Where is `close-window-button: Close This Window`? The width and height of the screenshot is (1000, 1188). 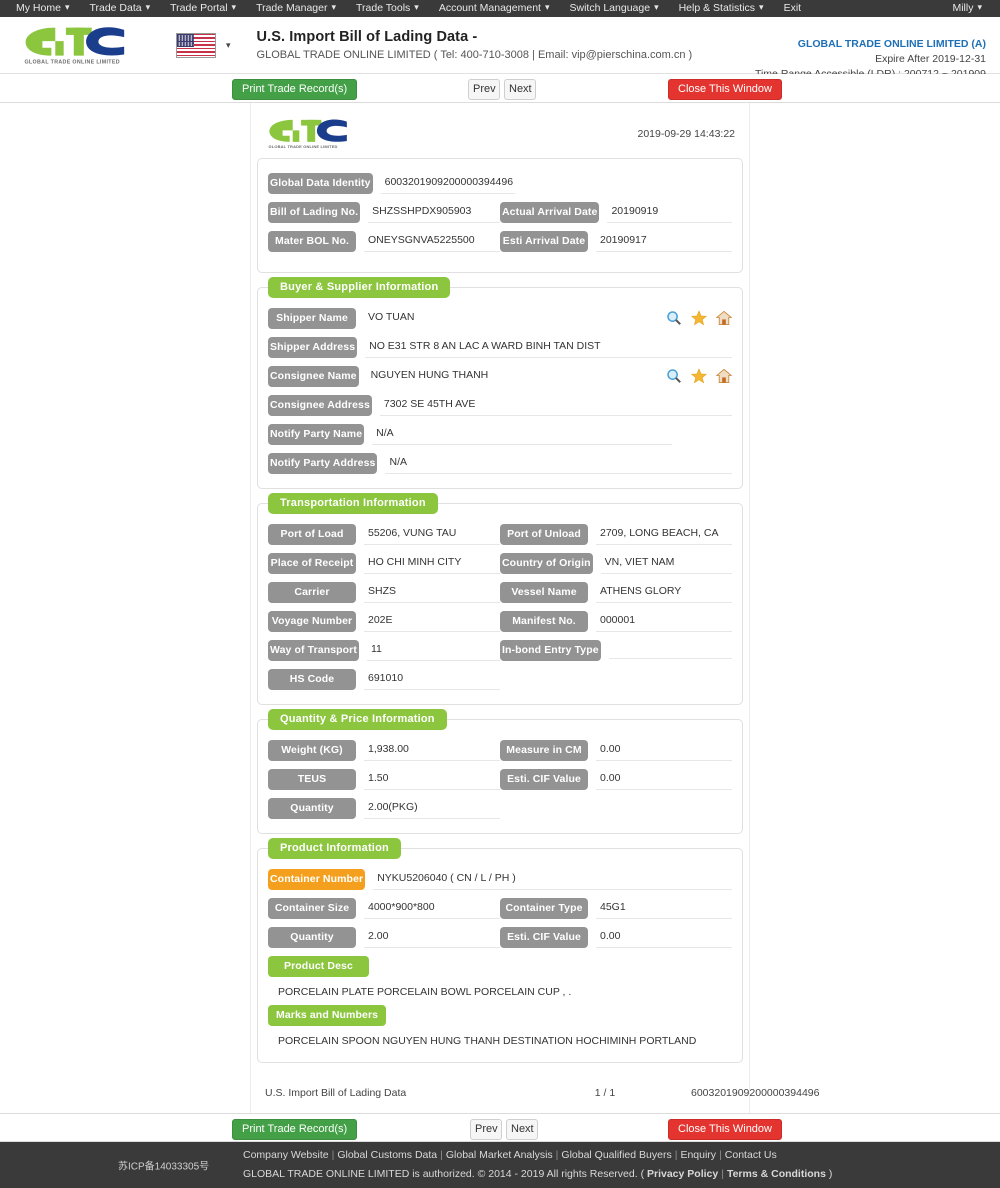 close-window-button: Close This Window is located at coordinates (725, 89).